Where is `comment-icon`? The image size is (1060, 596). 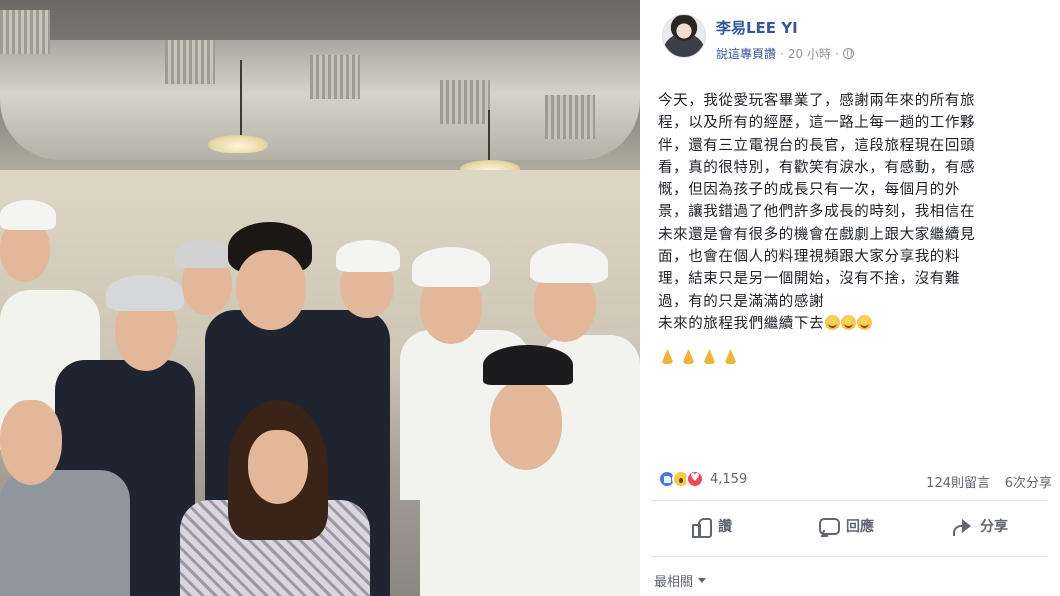
comment-icon is located at coordinates (829, 526).